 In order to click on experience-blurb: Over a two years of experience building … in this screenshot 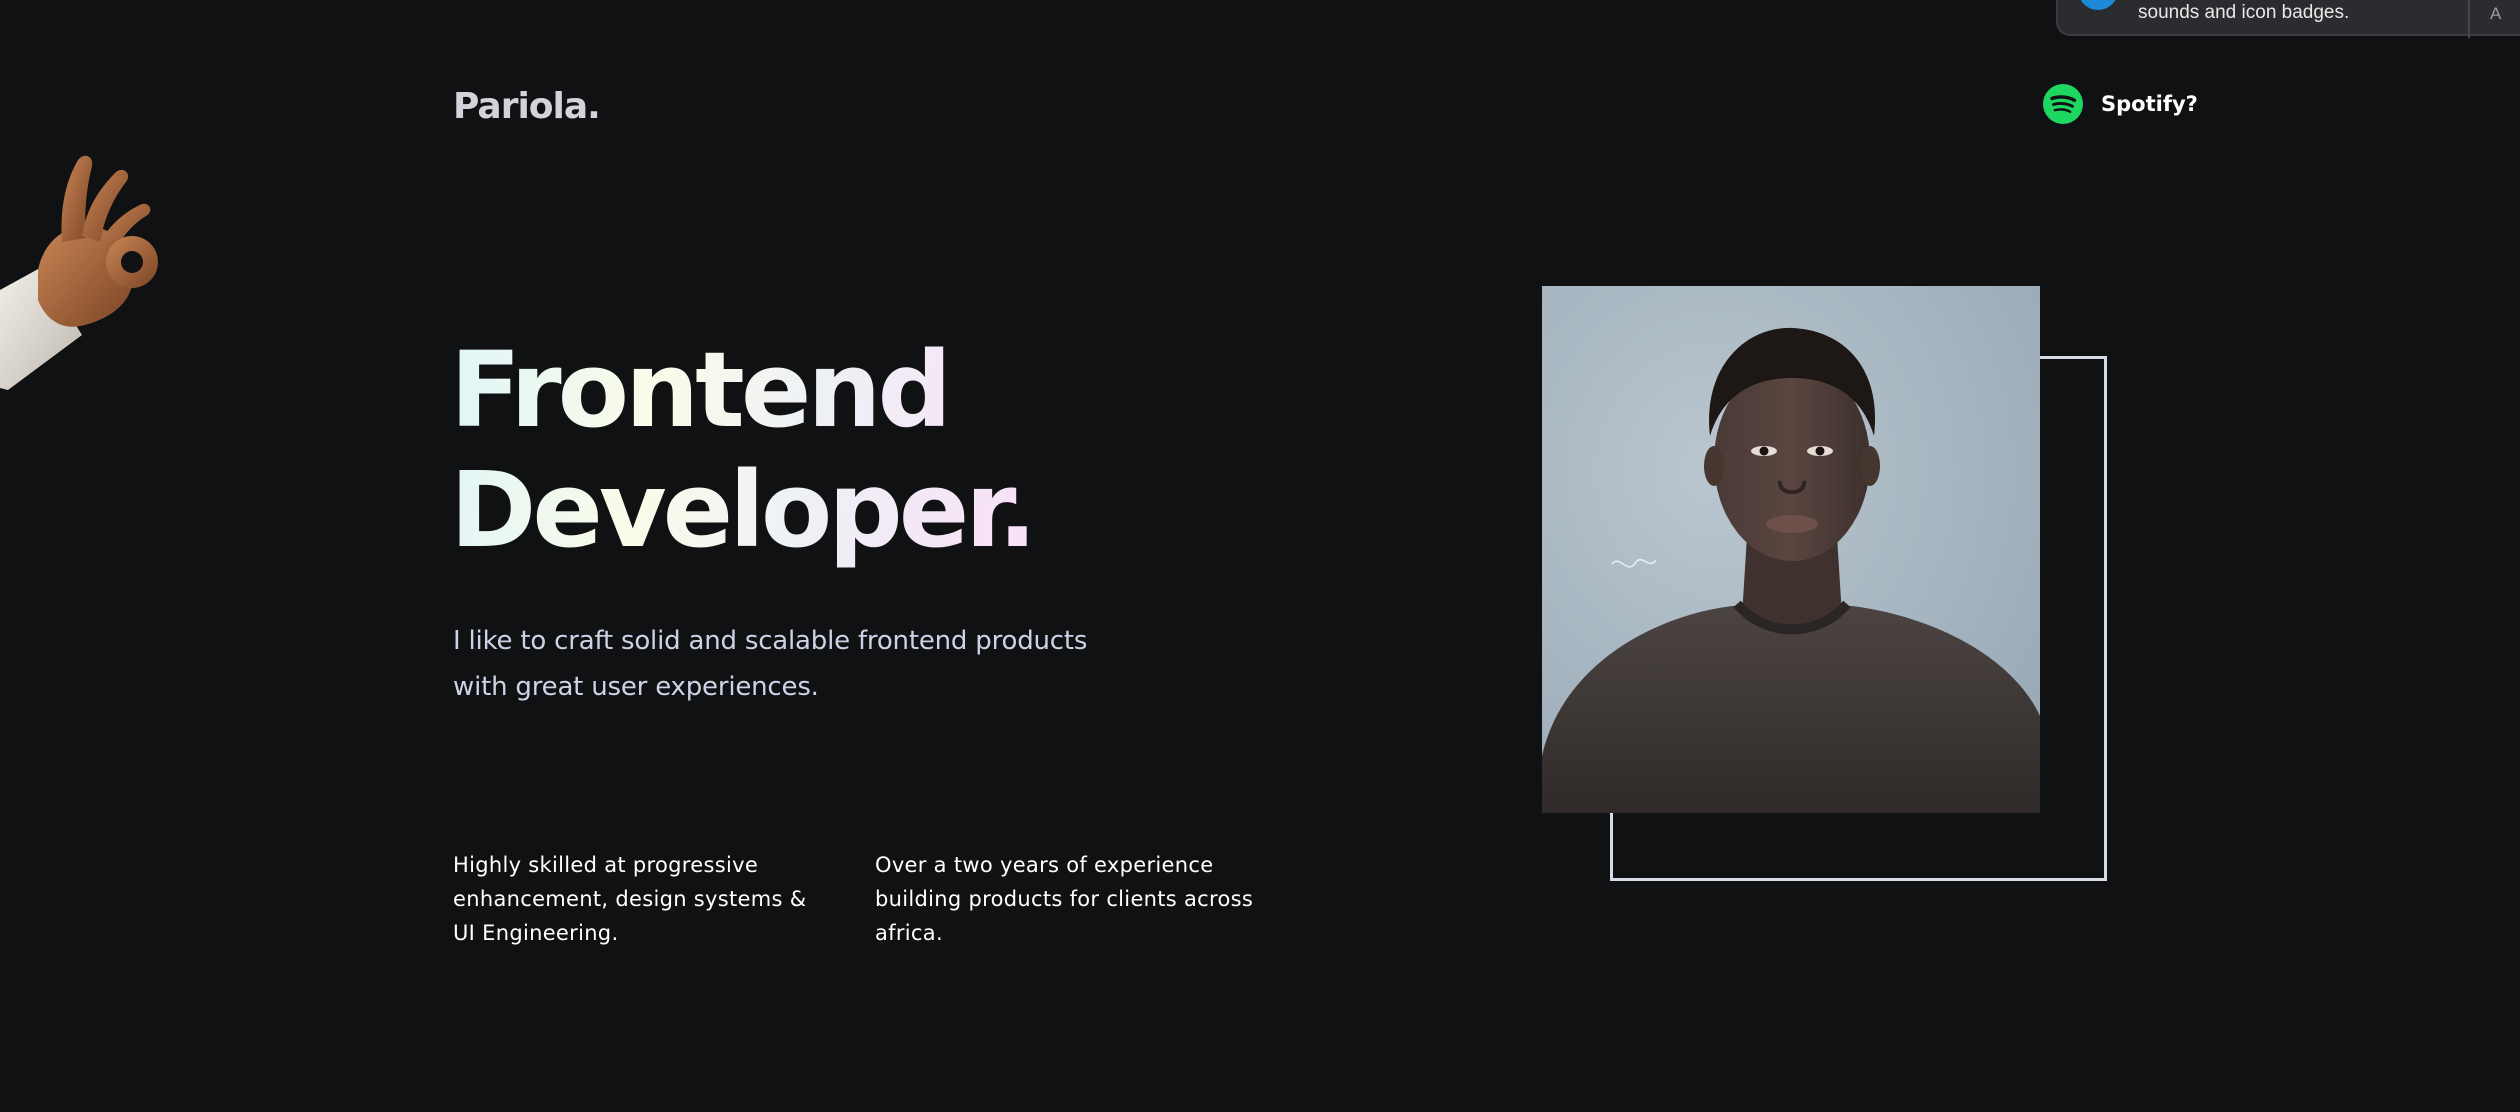, I will do `click(1064, 899)`.